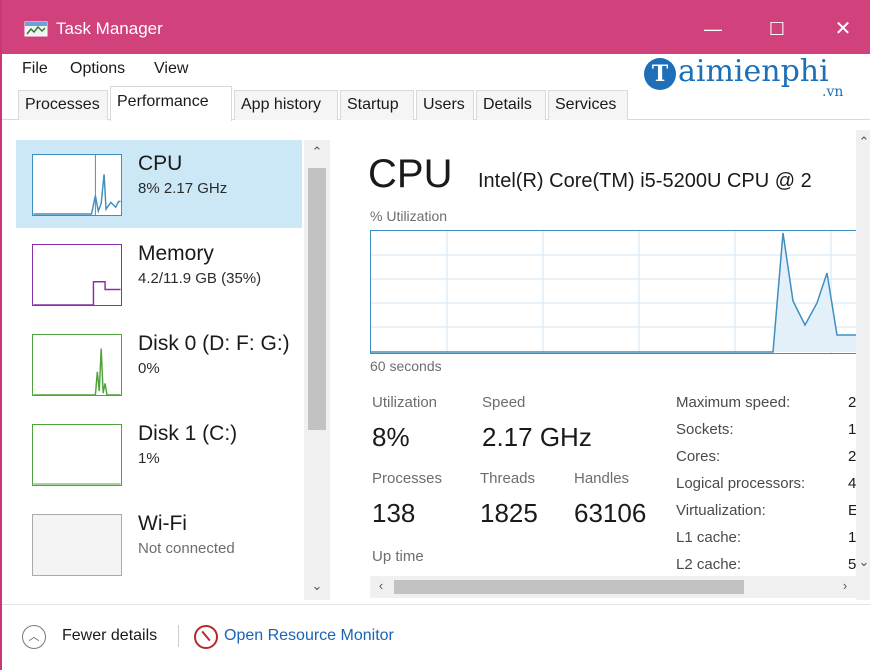 Image resolution: width=870 pixels, height=670 pixels. I want to click on main-horizontal-scrollbar: ‹ ›, so click(613, 587).